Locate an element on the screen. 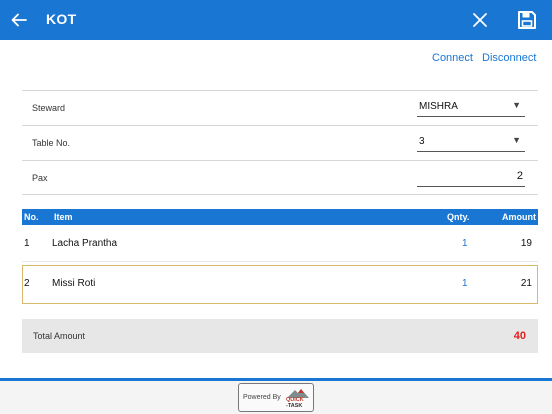 The image size is (552, 414). disconnect-link: Disconnect is located at coordinates (509, 58).